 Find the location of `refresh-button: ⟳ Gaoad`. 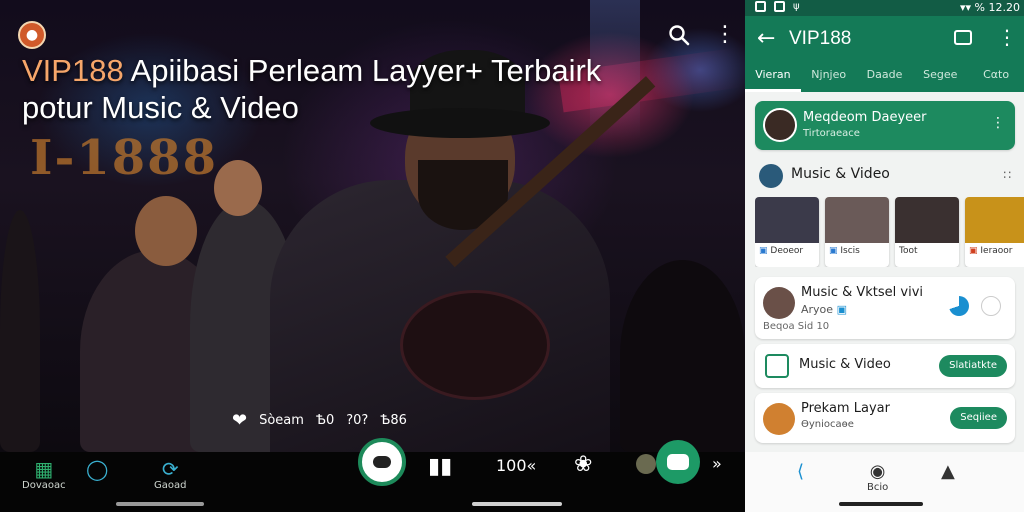

refresh-button: ⟳ Gaoad is located at coordinates (170, 474).